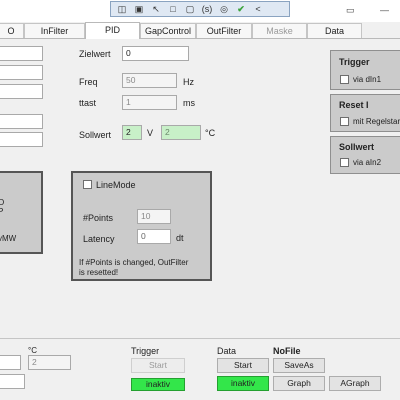 The height and width of the screenshot is (400, 400). What do you see at coordinates (334, 30) in the screenshot?
I see `tab-data: Data` at bounding box center [334, 30].